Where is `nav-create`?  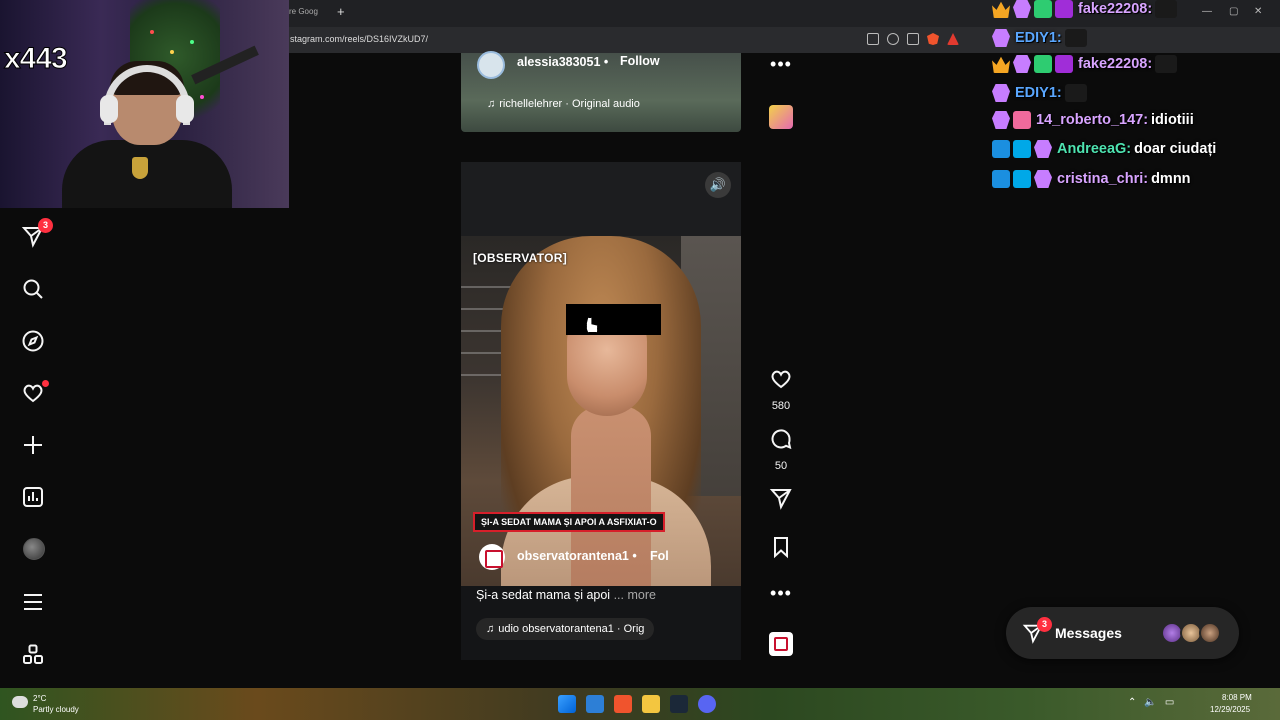
nav-create is located at coordinates (34, 446).